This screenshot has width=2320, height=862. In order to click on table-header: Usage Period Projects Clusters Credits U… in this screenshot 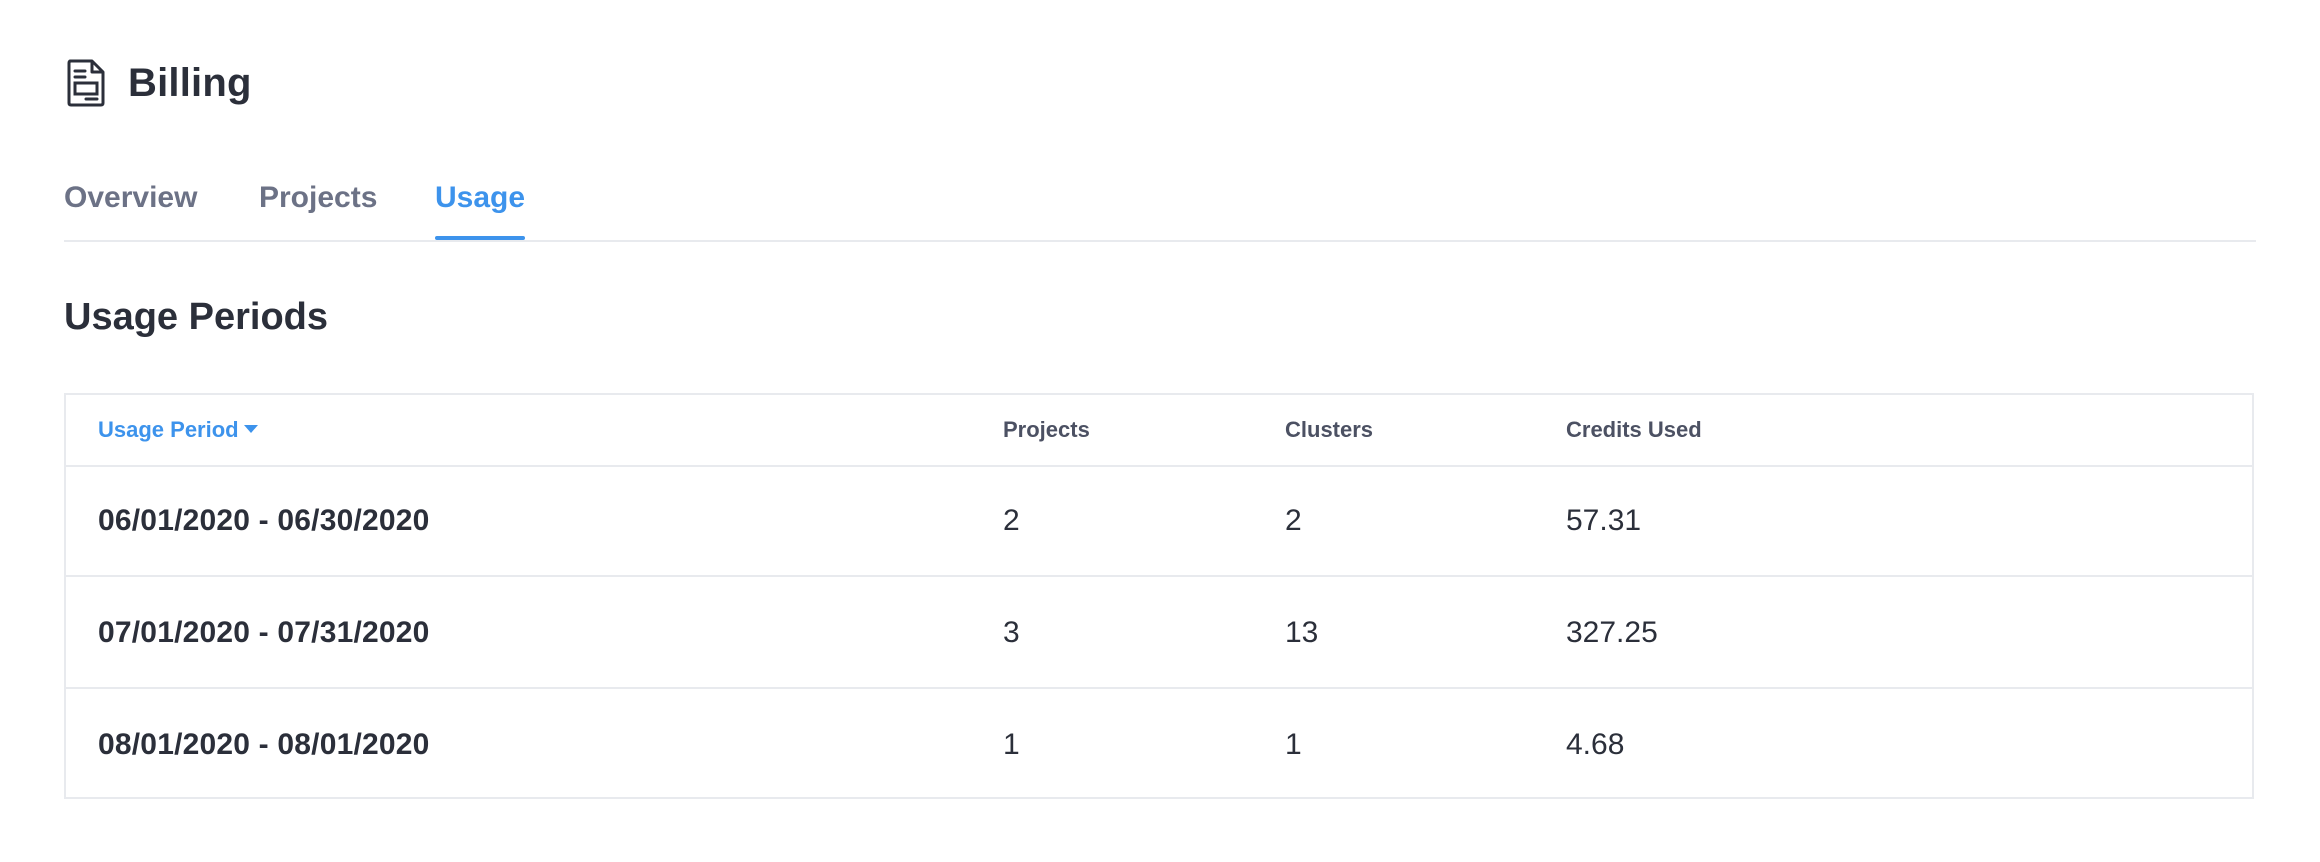, I will do `click(1159, 431)`.